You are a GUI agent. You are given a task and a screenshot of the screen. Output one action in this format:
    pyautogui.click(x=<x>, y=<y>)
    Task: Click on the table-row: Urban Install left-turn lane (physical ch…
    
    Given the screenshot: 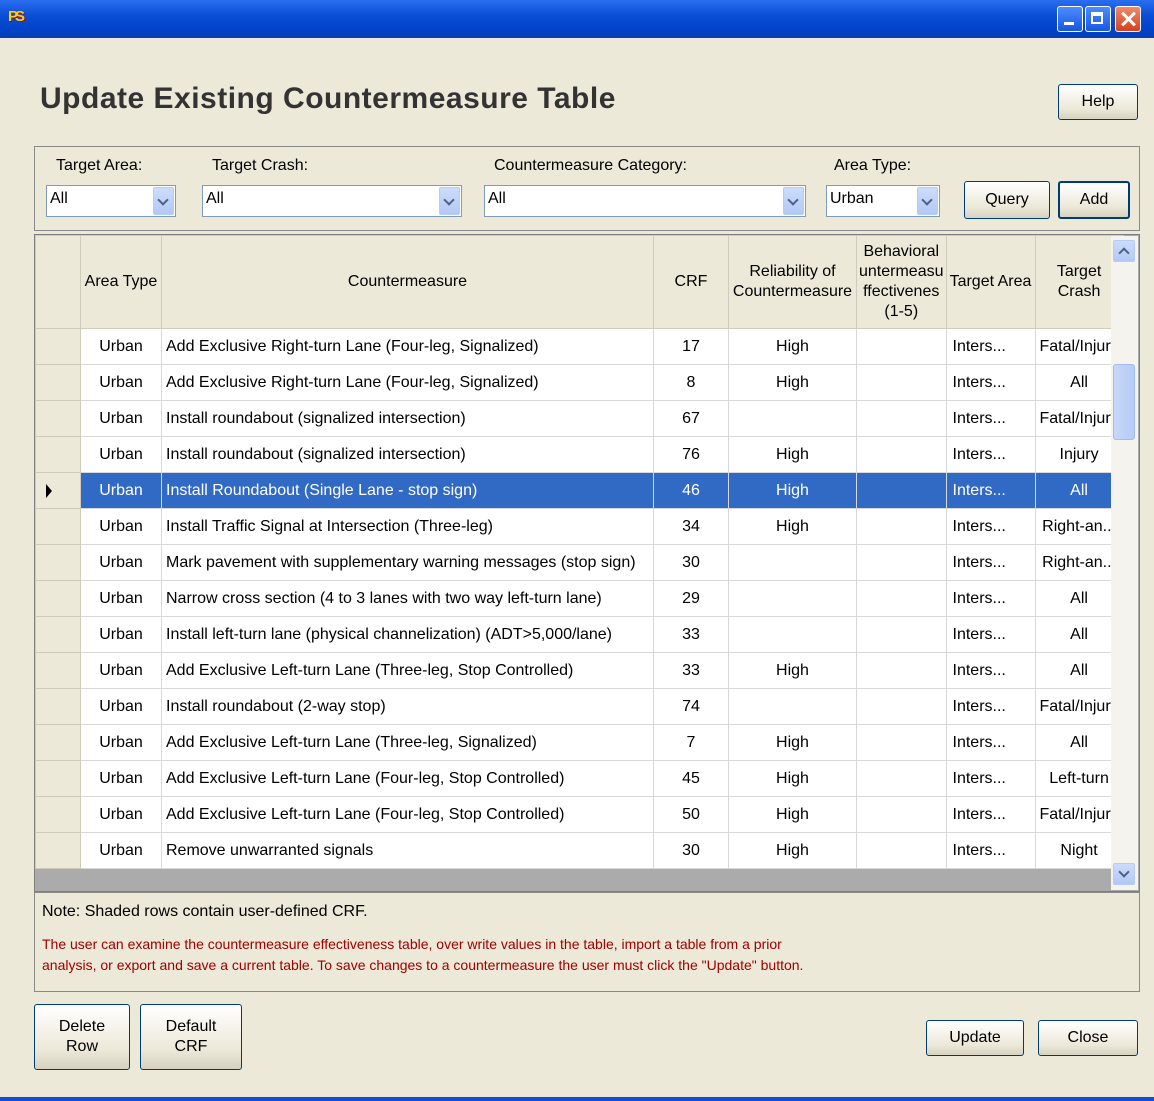 What is the action you would take?
    pyautogui.click(x=579, y=634)
    